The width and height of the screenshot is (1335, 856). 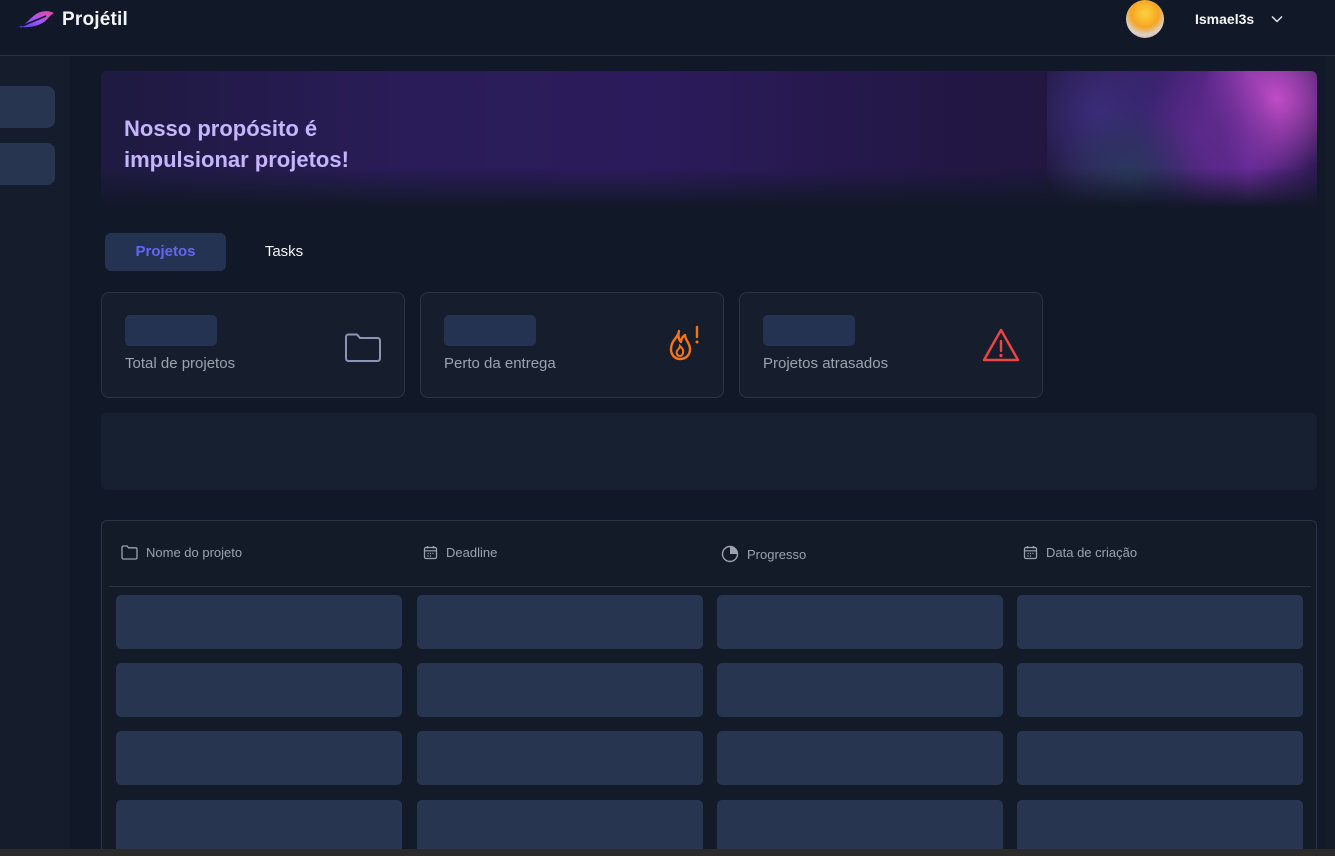 What do you see at coordinates (35, 456) in the screenshot?
I see `sidebar` at bounding box center [35, 456].